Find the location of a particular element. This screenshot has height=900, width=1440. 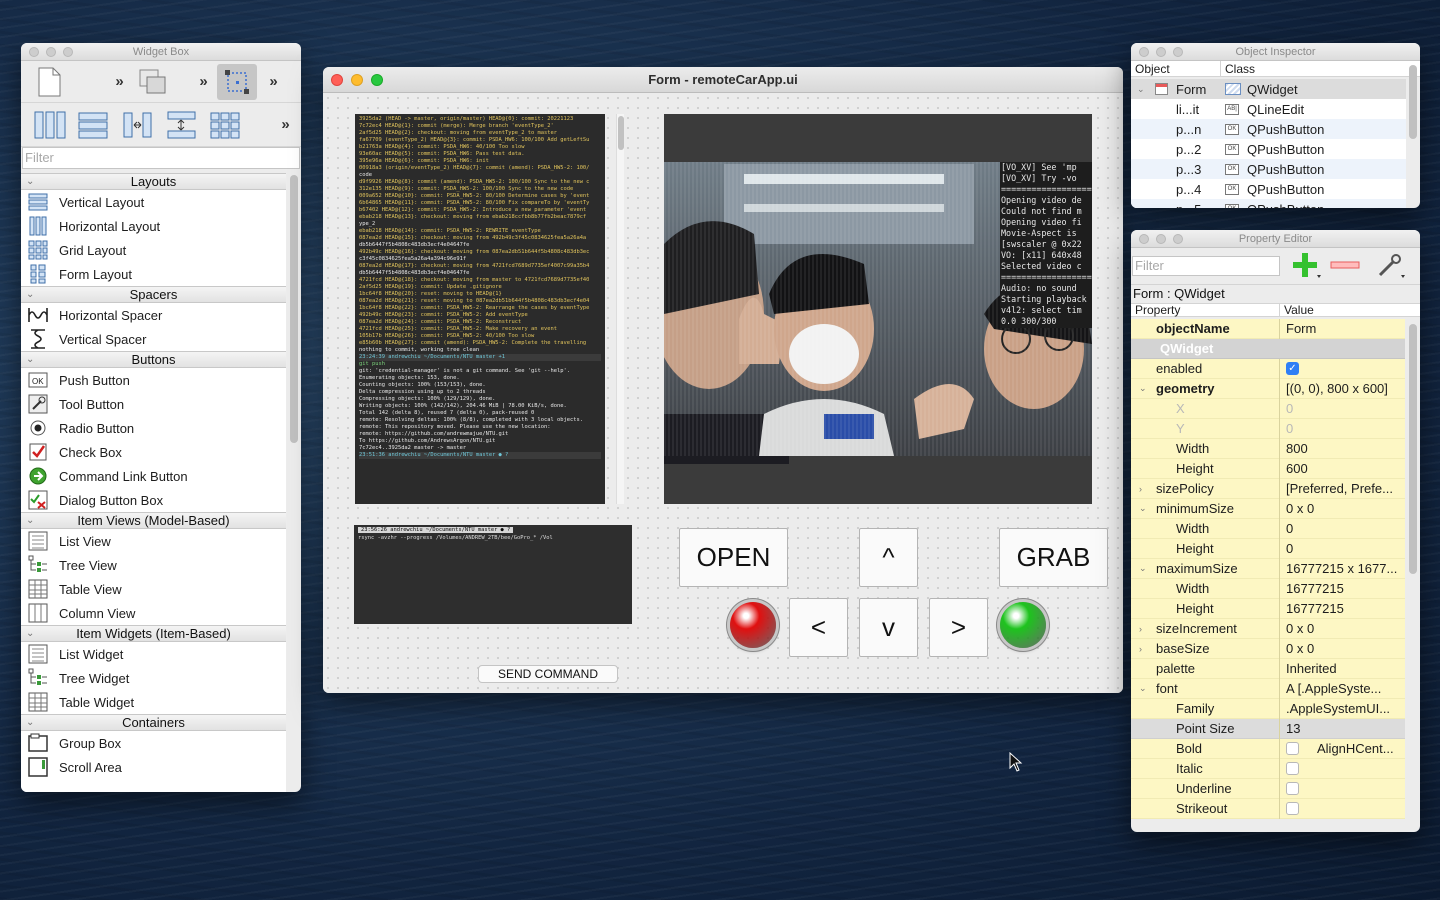

widget-item: Command Link Button is located at coordinates (153, 476).